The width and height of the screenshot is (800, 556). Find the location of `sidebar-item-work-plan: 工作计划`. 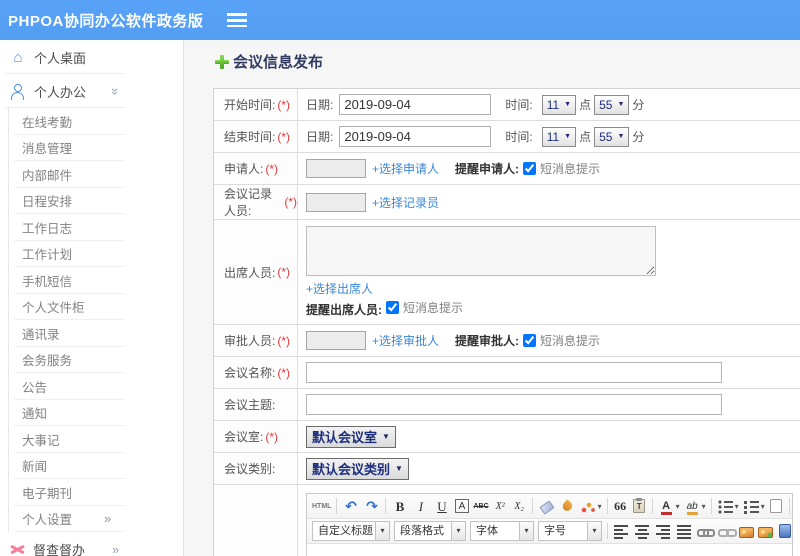

sidebar-item-work-plan: 工作计划 is located at coordinates (91, 254).